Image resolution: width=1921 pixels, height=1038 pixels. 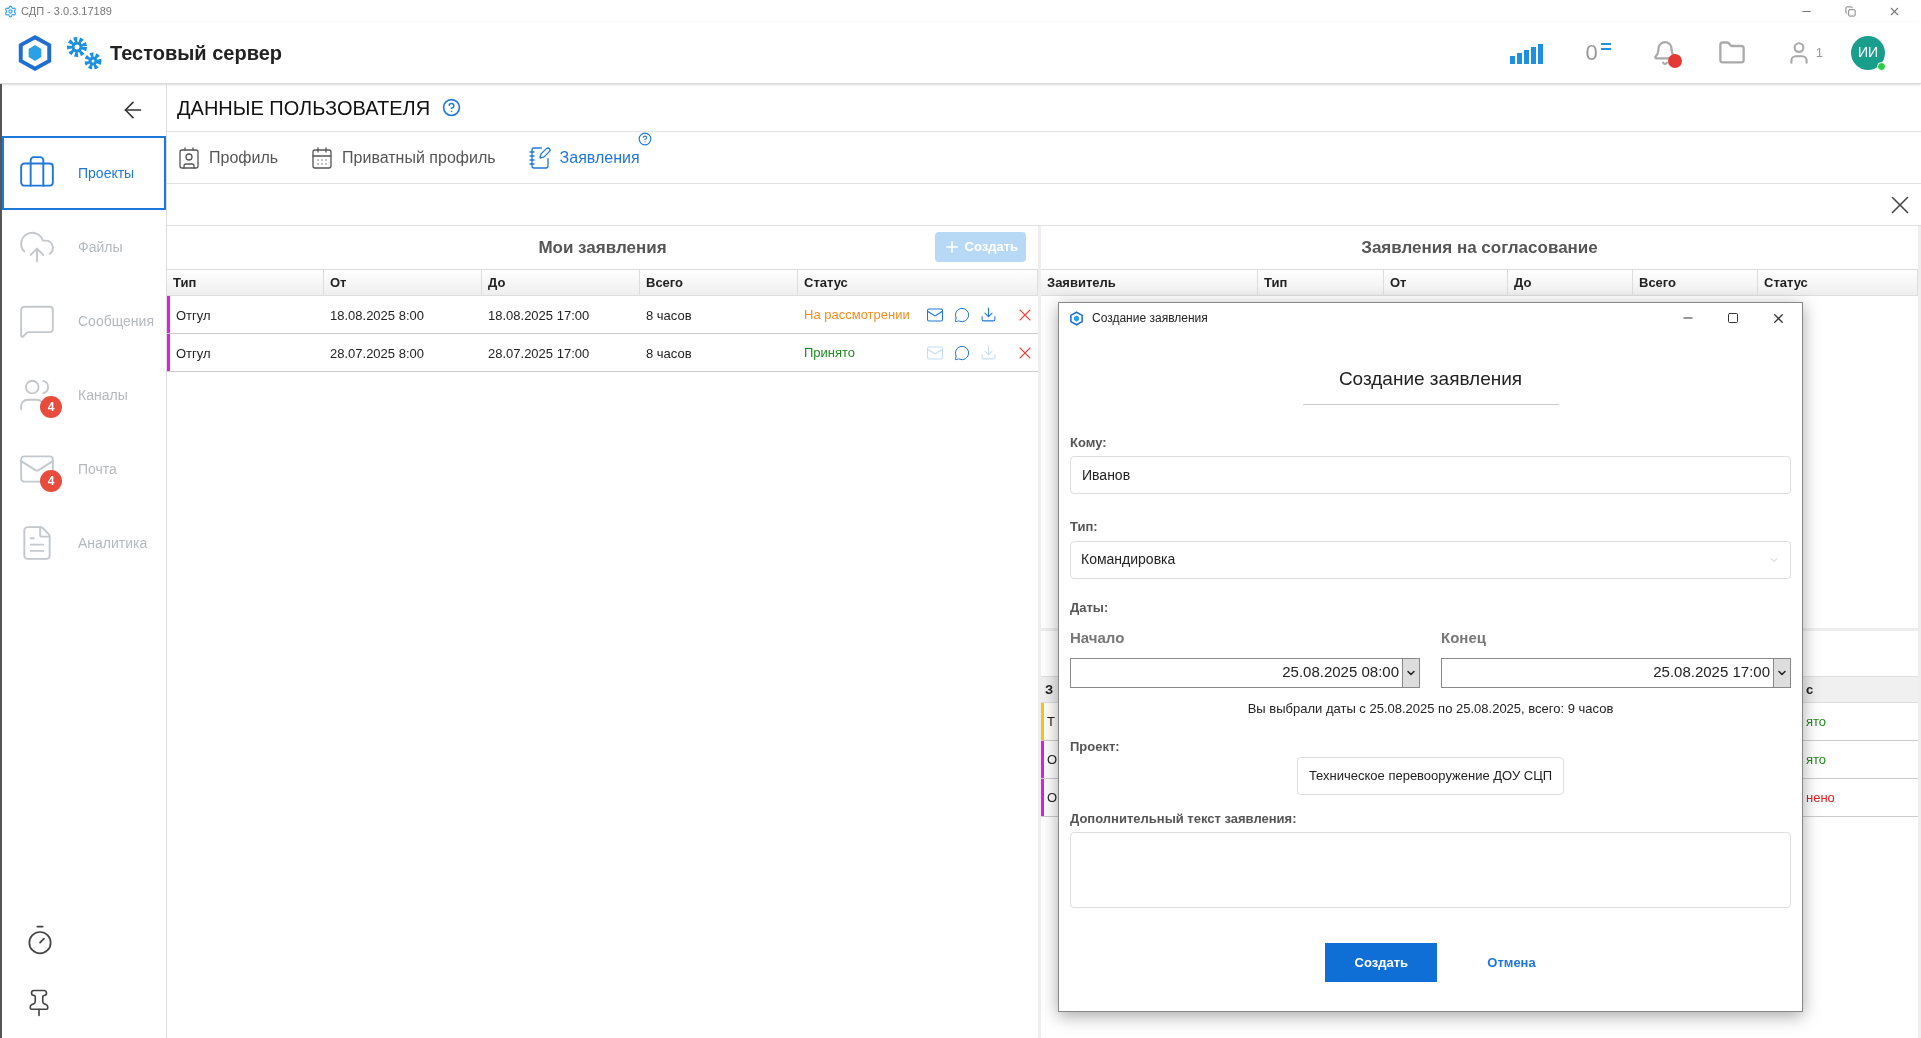 What do you see at coordinates (539, 353) in the screenshot?
I see `table-cell: 28.07.2025 17:00` at bounding box center [539, 353].